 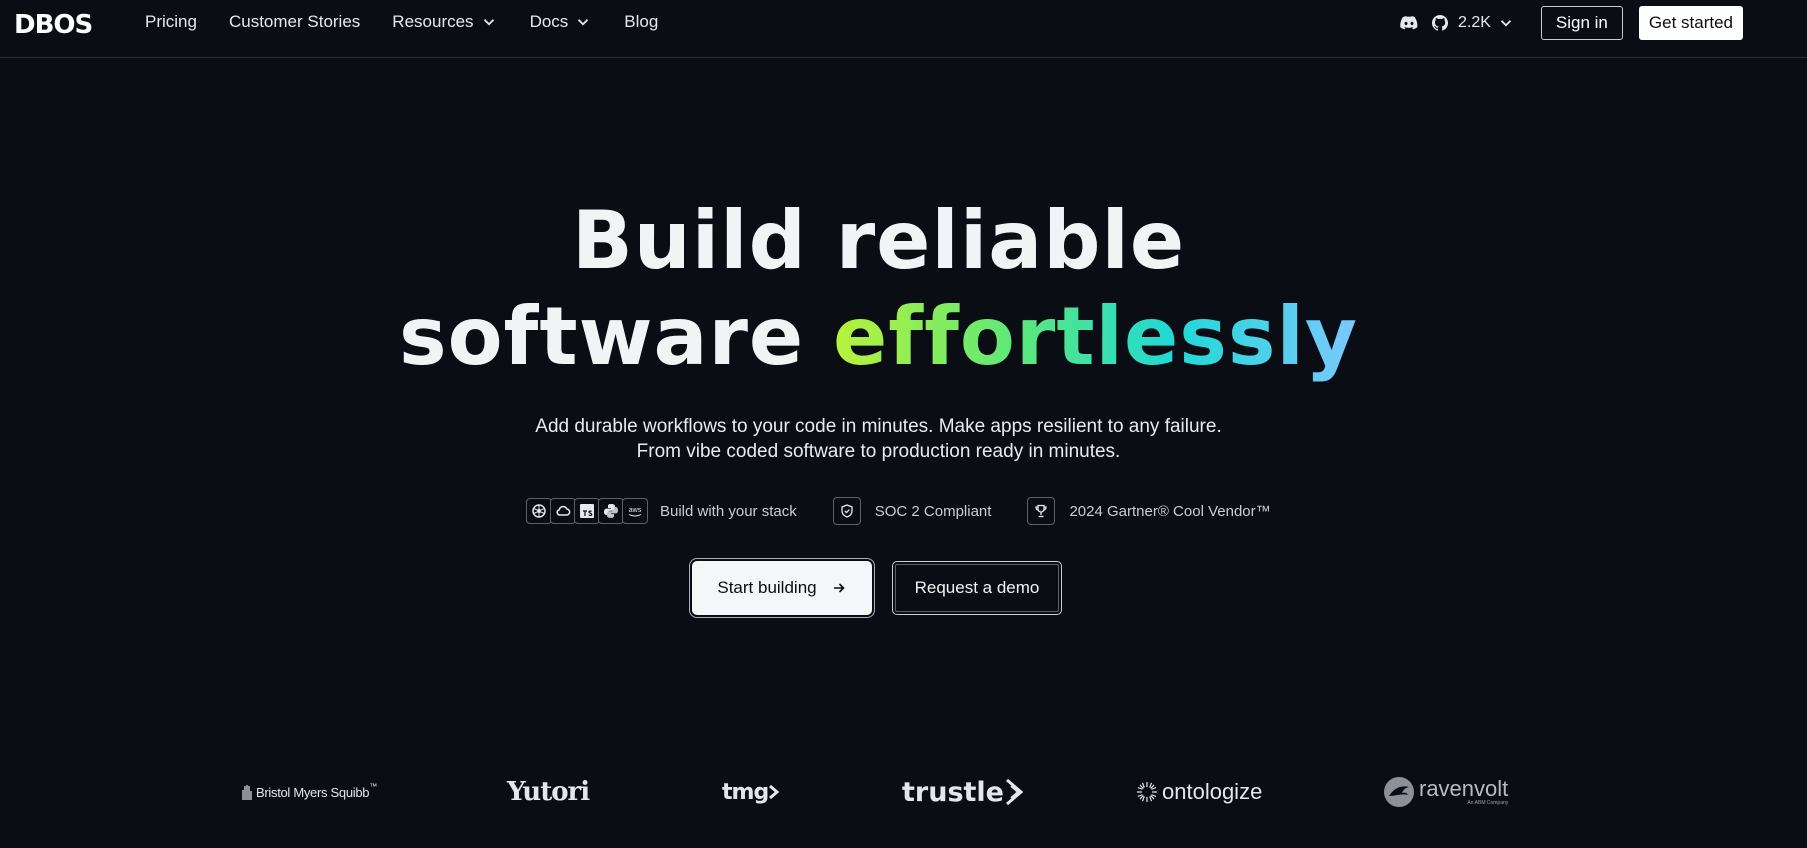 I want to click on nav-resources-dropdown: Resources, so click(x=444, y=22).